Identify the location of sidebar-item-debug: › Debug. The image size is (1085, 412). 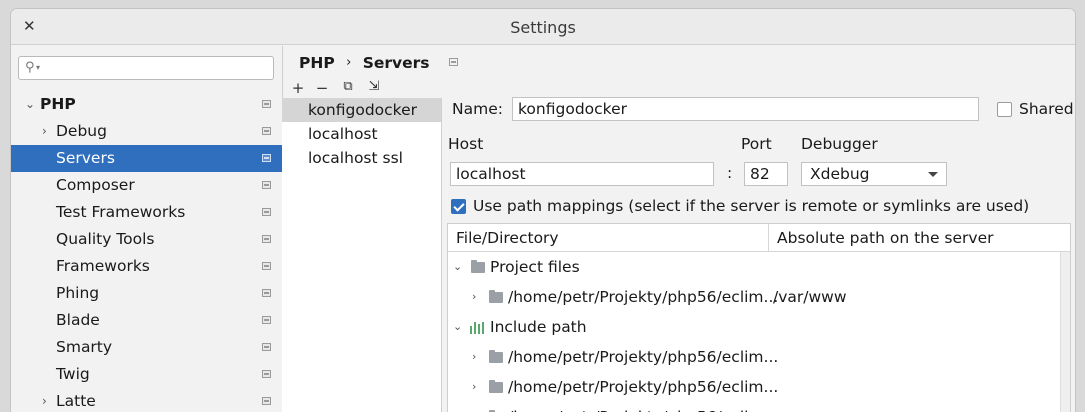
(146, 131).